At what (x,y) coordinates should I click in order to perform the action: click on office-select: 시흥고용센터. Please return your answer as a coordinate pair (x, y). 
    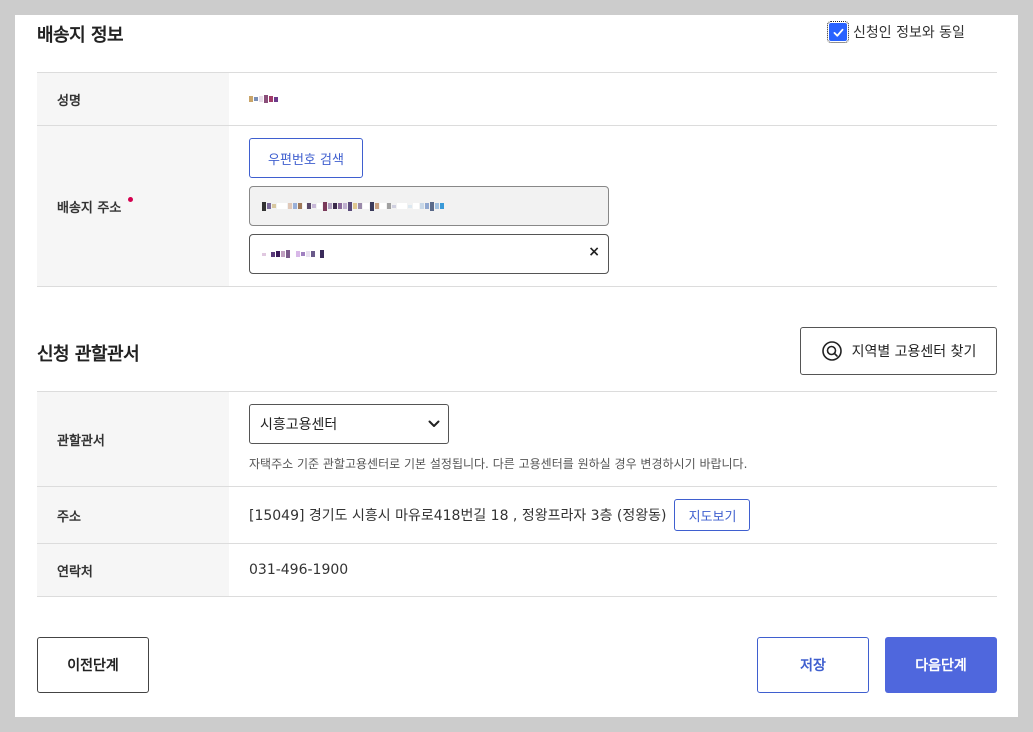
    Looking at the image, I should click on (349, 424).